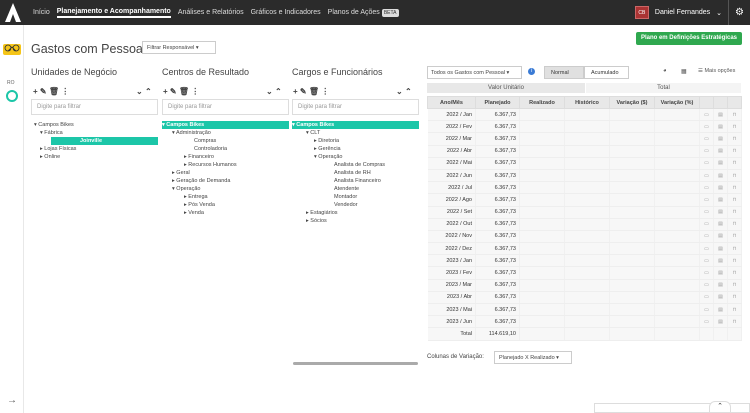 This screenshot has height=413, width=750. I want to click on centros-collapse: ⌄ ⌃, so click(274, 91).